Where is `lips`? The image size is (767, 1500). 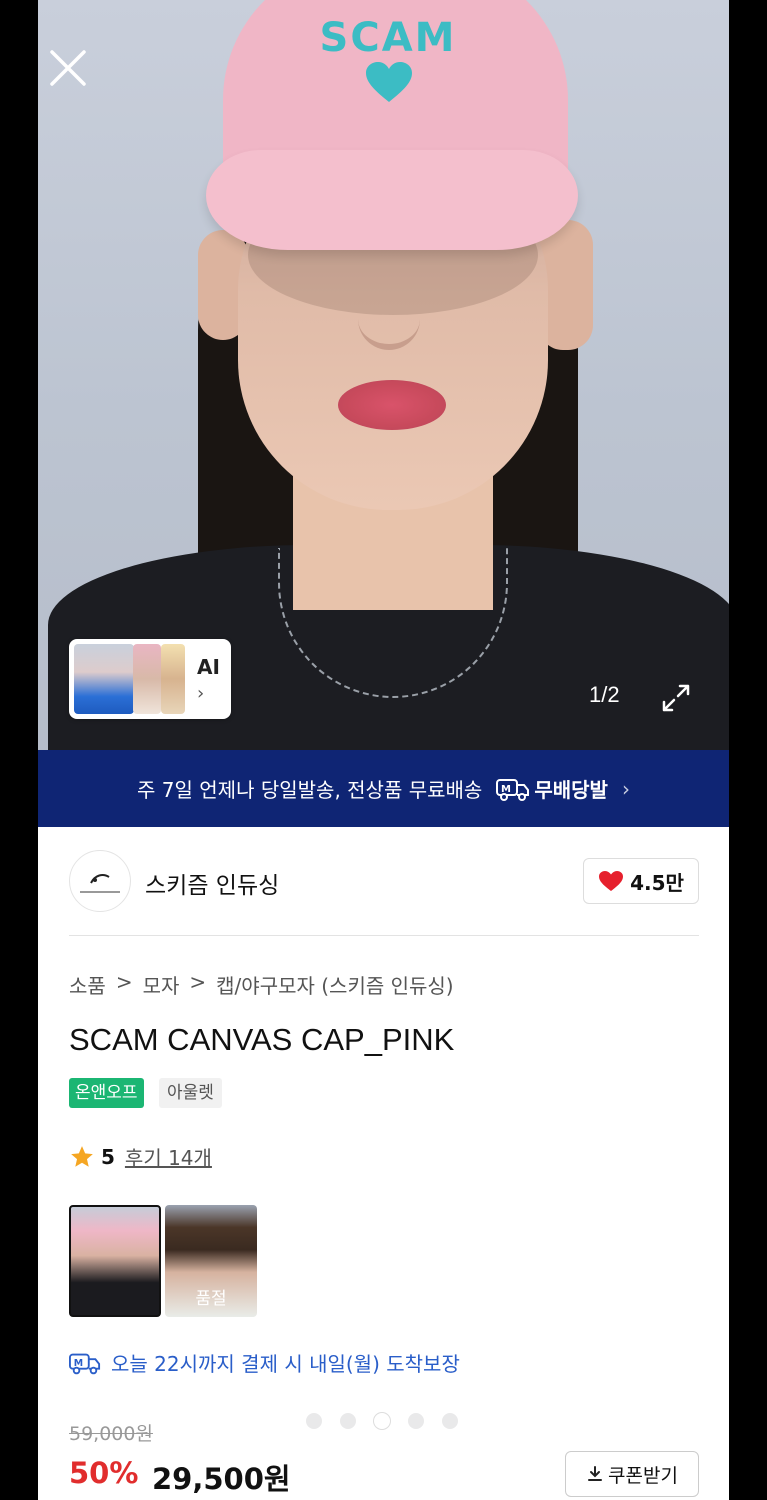
lips is located at coordinates (392, 405).